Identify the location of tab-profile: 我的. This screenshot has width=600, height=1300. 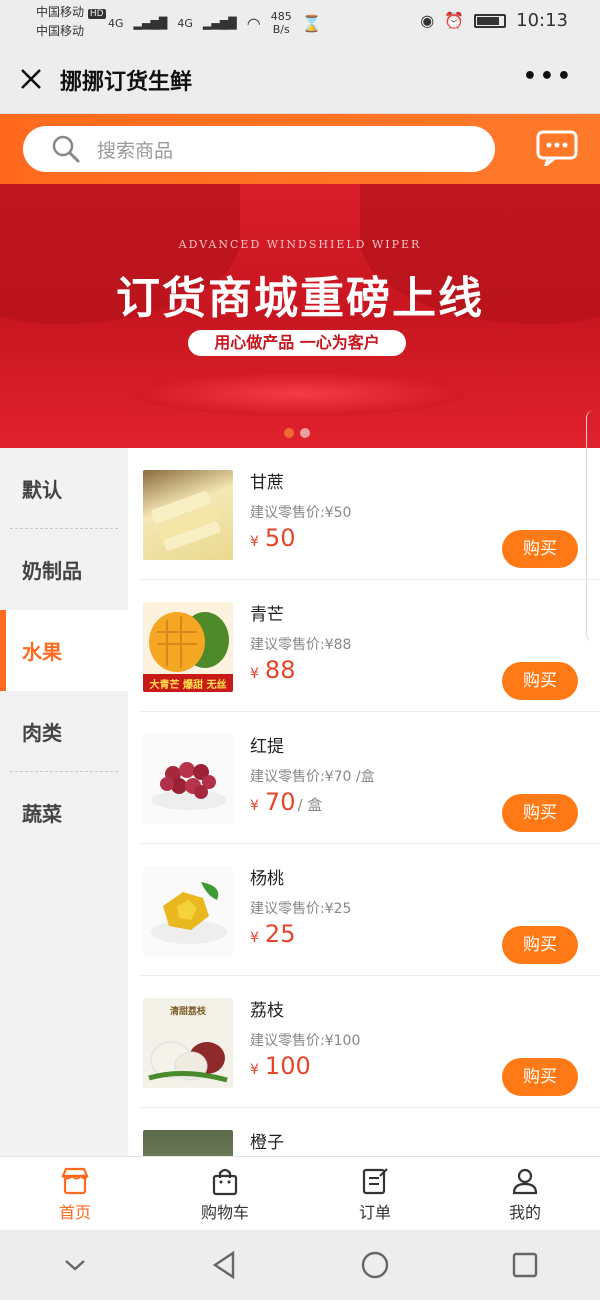
(525, 1193).